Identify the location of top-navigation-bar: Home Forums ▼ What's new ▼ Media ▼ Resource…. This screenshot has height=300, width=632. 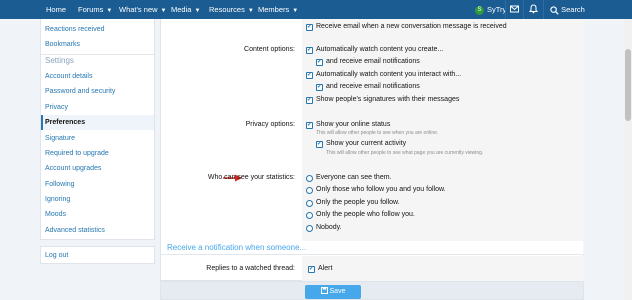
(316, 9).